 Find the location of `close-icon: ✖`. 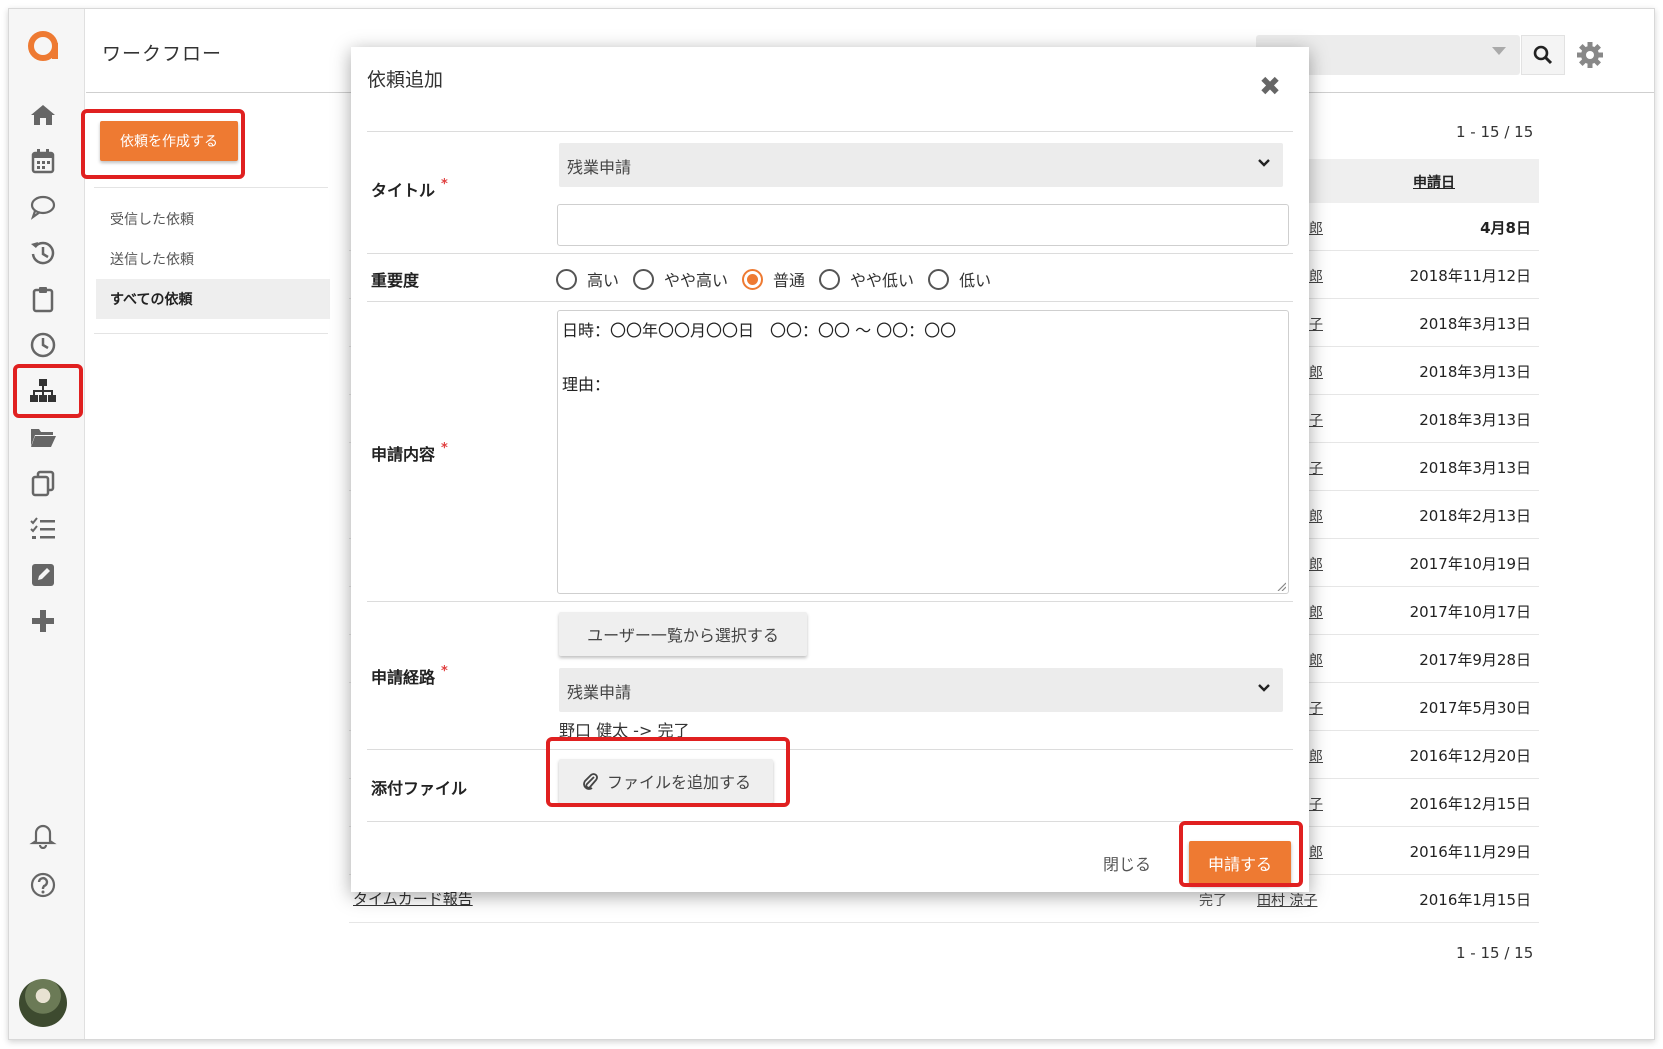

close-icon: ✖ is located at coordinates (1270, 87).